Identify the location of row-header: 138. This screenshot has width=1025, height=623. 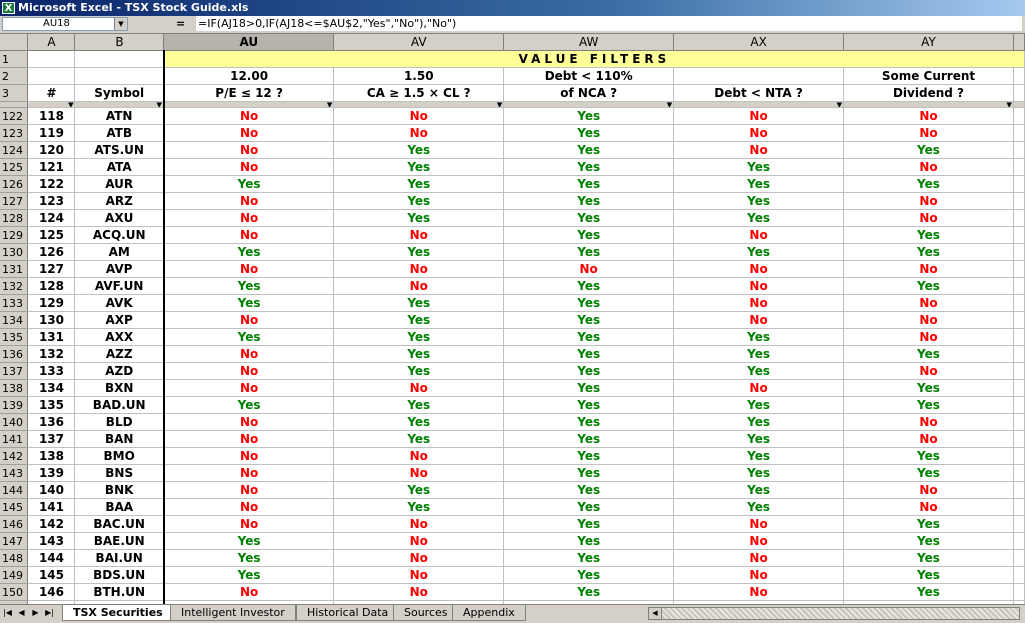
(14, 388).